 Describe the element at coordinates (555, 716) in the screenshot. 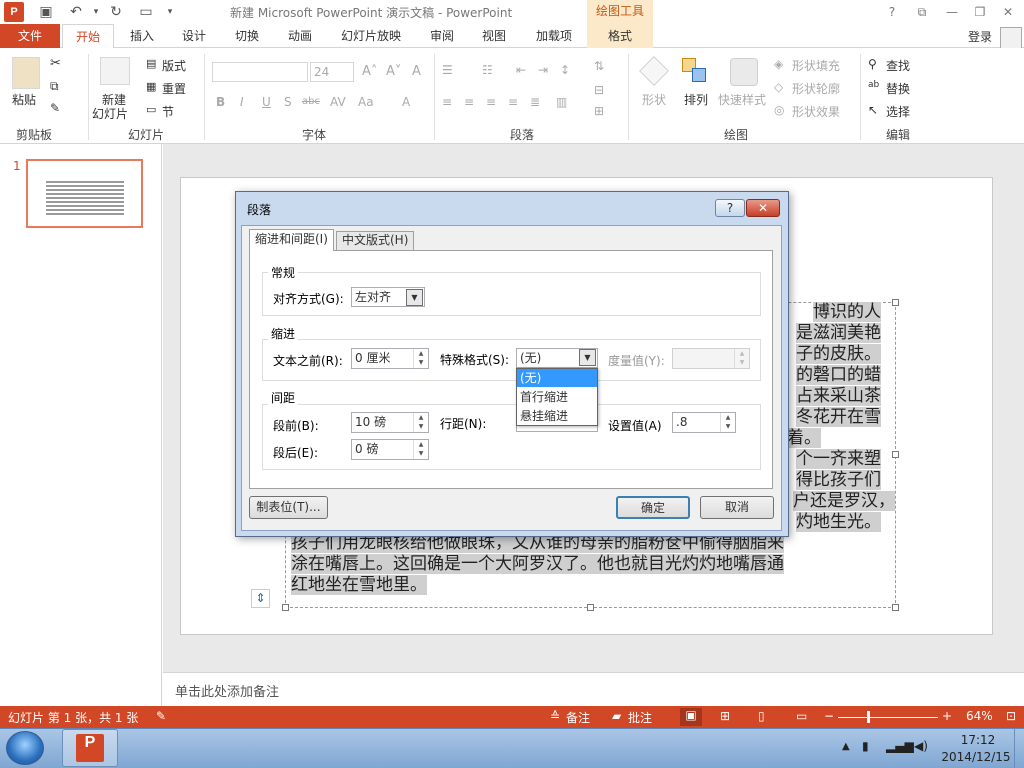

I see `notes-toggle-icon: ≙` at that location.